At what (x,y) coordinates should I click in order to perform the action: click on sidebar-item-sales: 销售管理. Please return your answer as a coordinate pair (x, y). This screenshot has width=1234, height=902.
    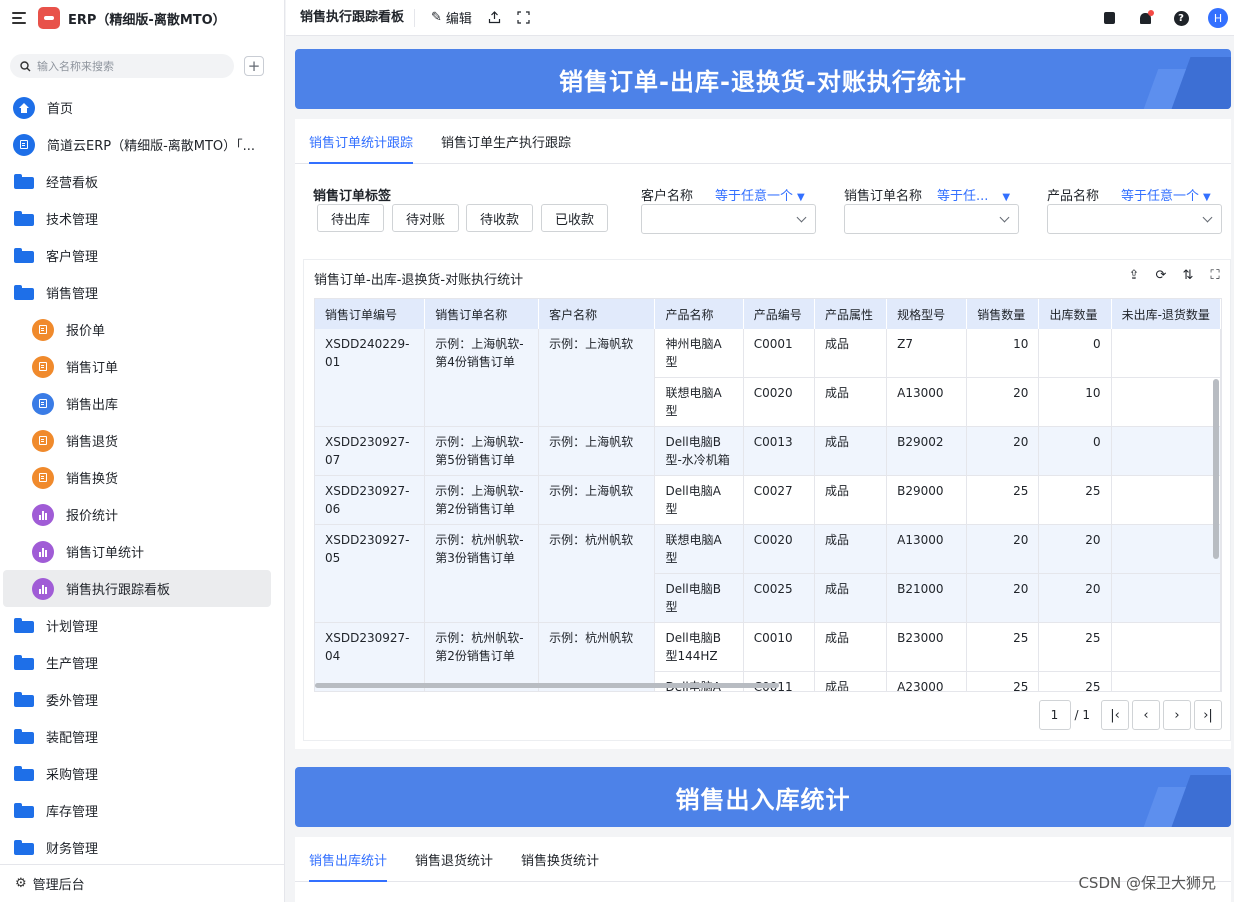
    Looking at the image, I should click on (142, 292).